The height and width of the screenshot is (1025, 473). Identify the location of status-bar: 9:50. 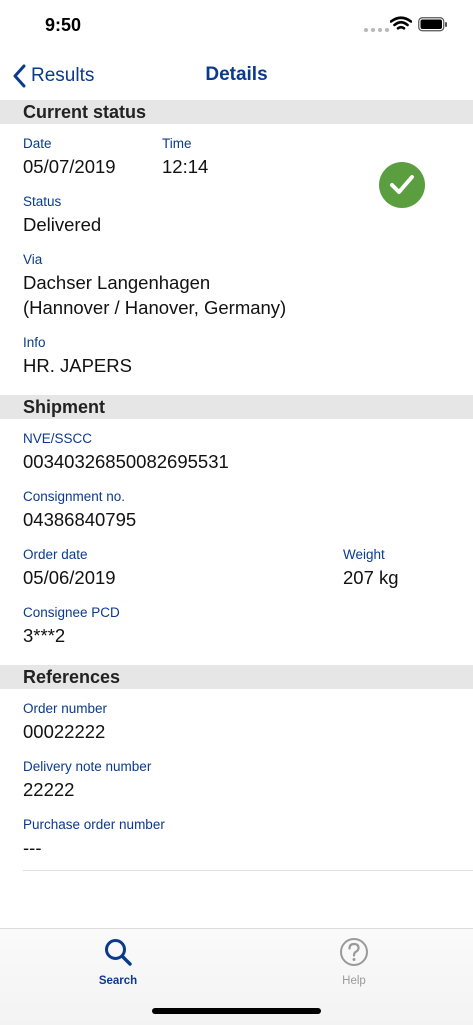
(236, 26).